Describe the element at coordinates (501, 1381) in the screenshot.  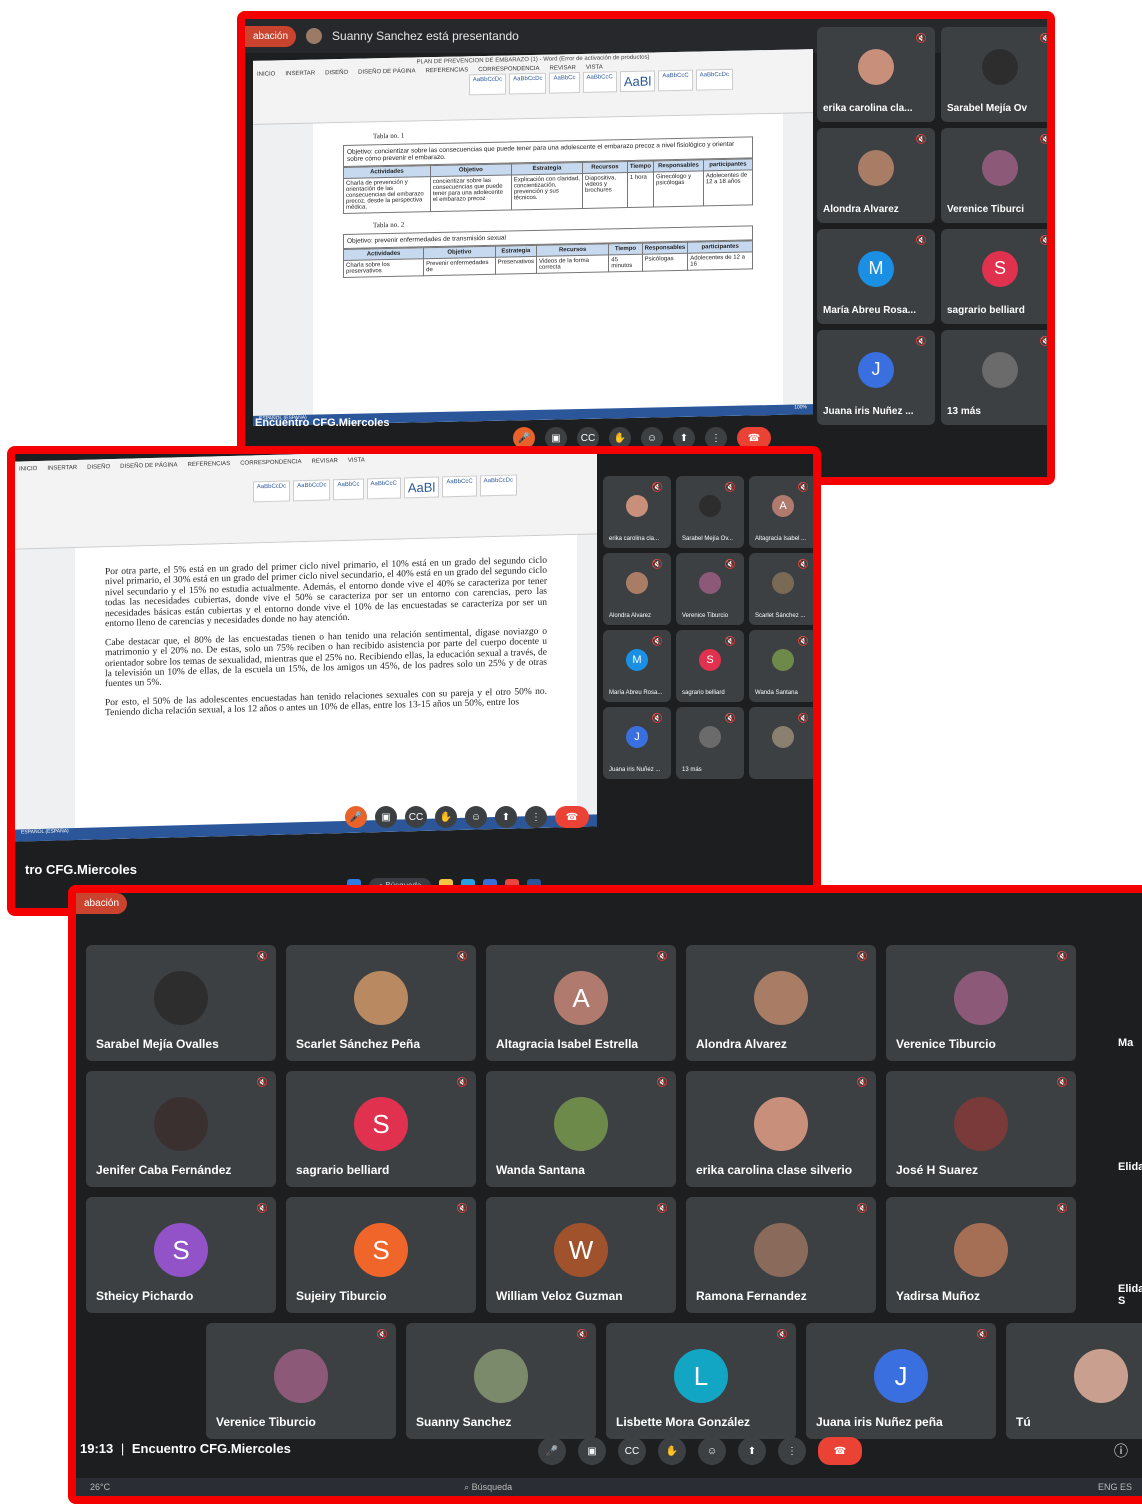
I see `participant-tile: 🔇 Suanny Sanchez` at that location.